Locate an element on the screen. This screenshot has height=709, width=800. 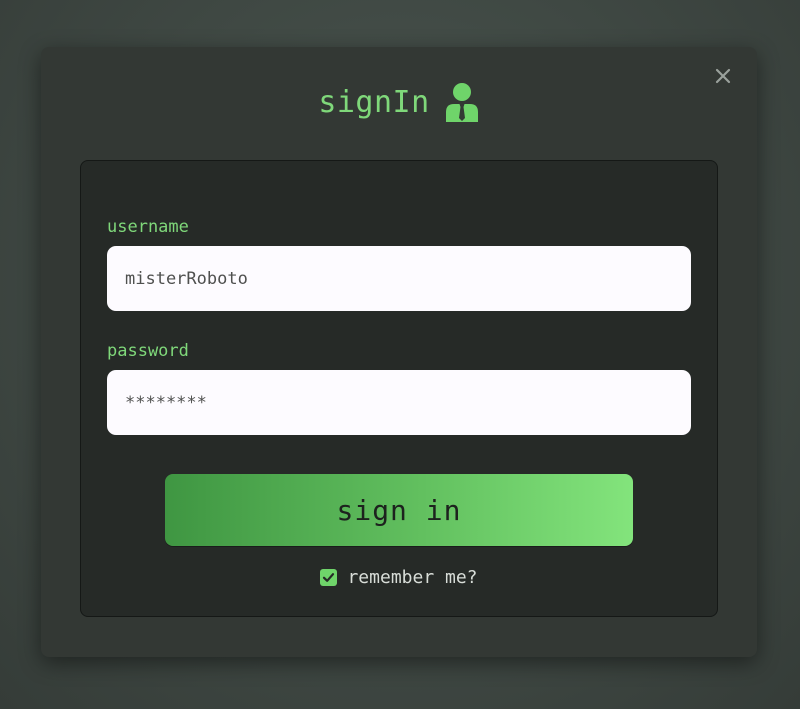
checkmark-icon is located at coordinates (329, 577).